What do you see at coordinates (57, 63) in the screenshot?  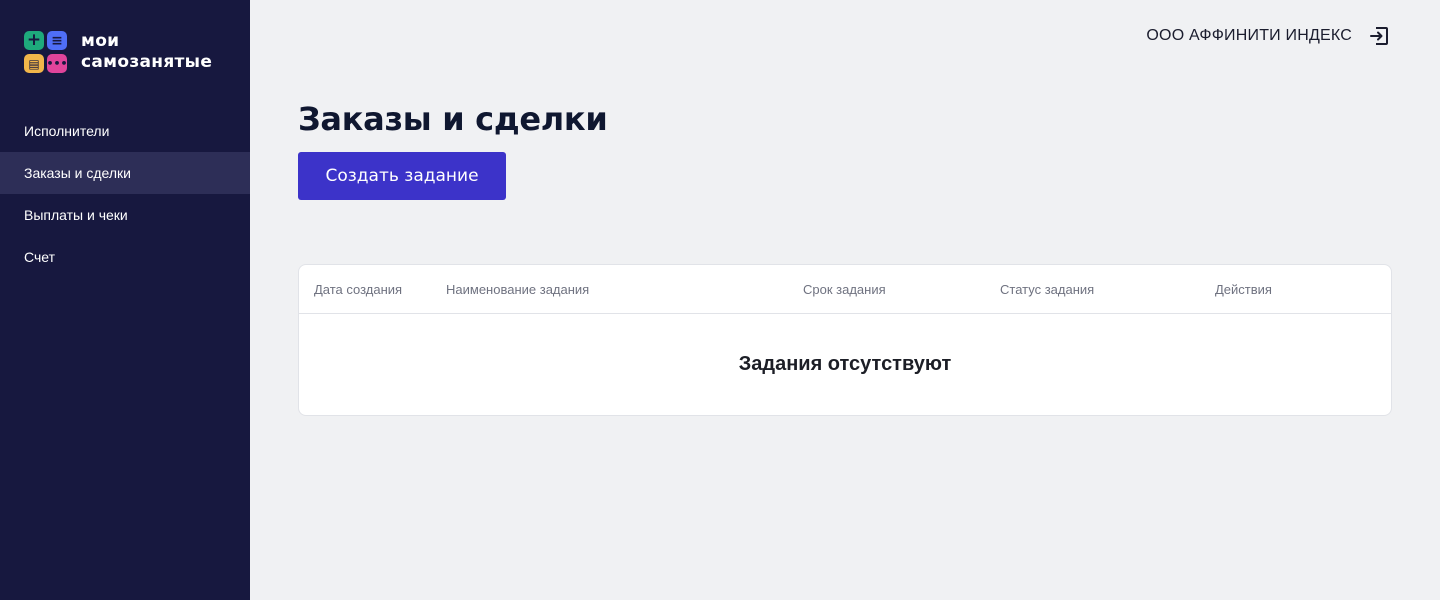 I see `chat-icon: •••` at bounding box center [57, 63].